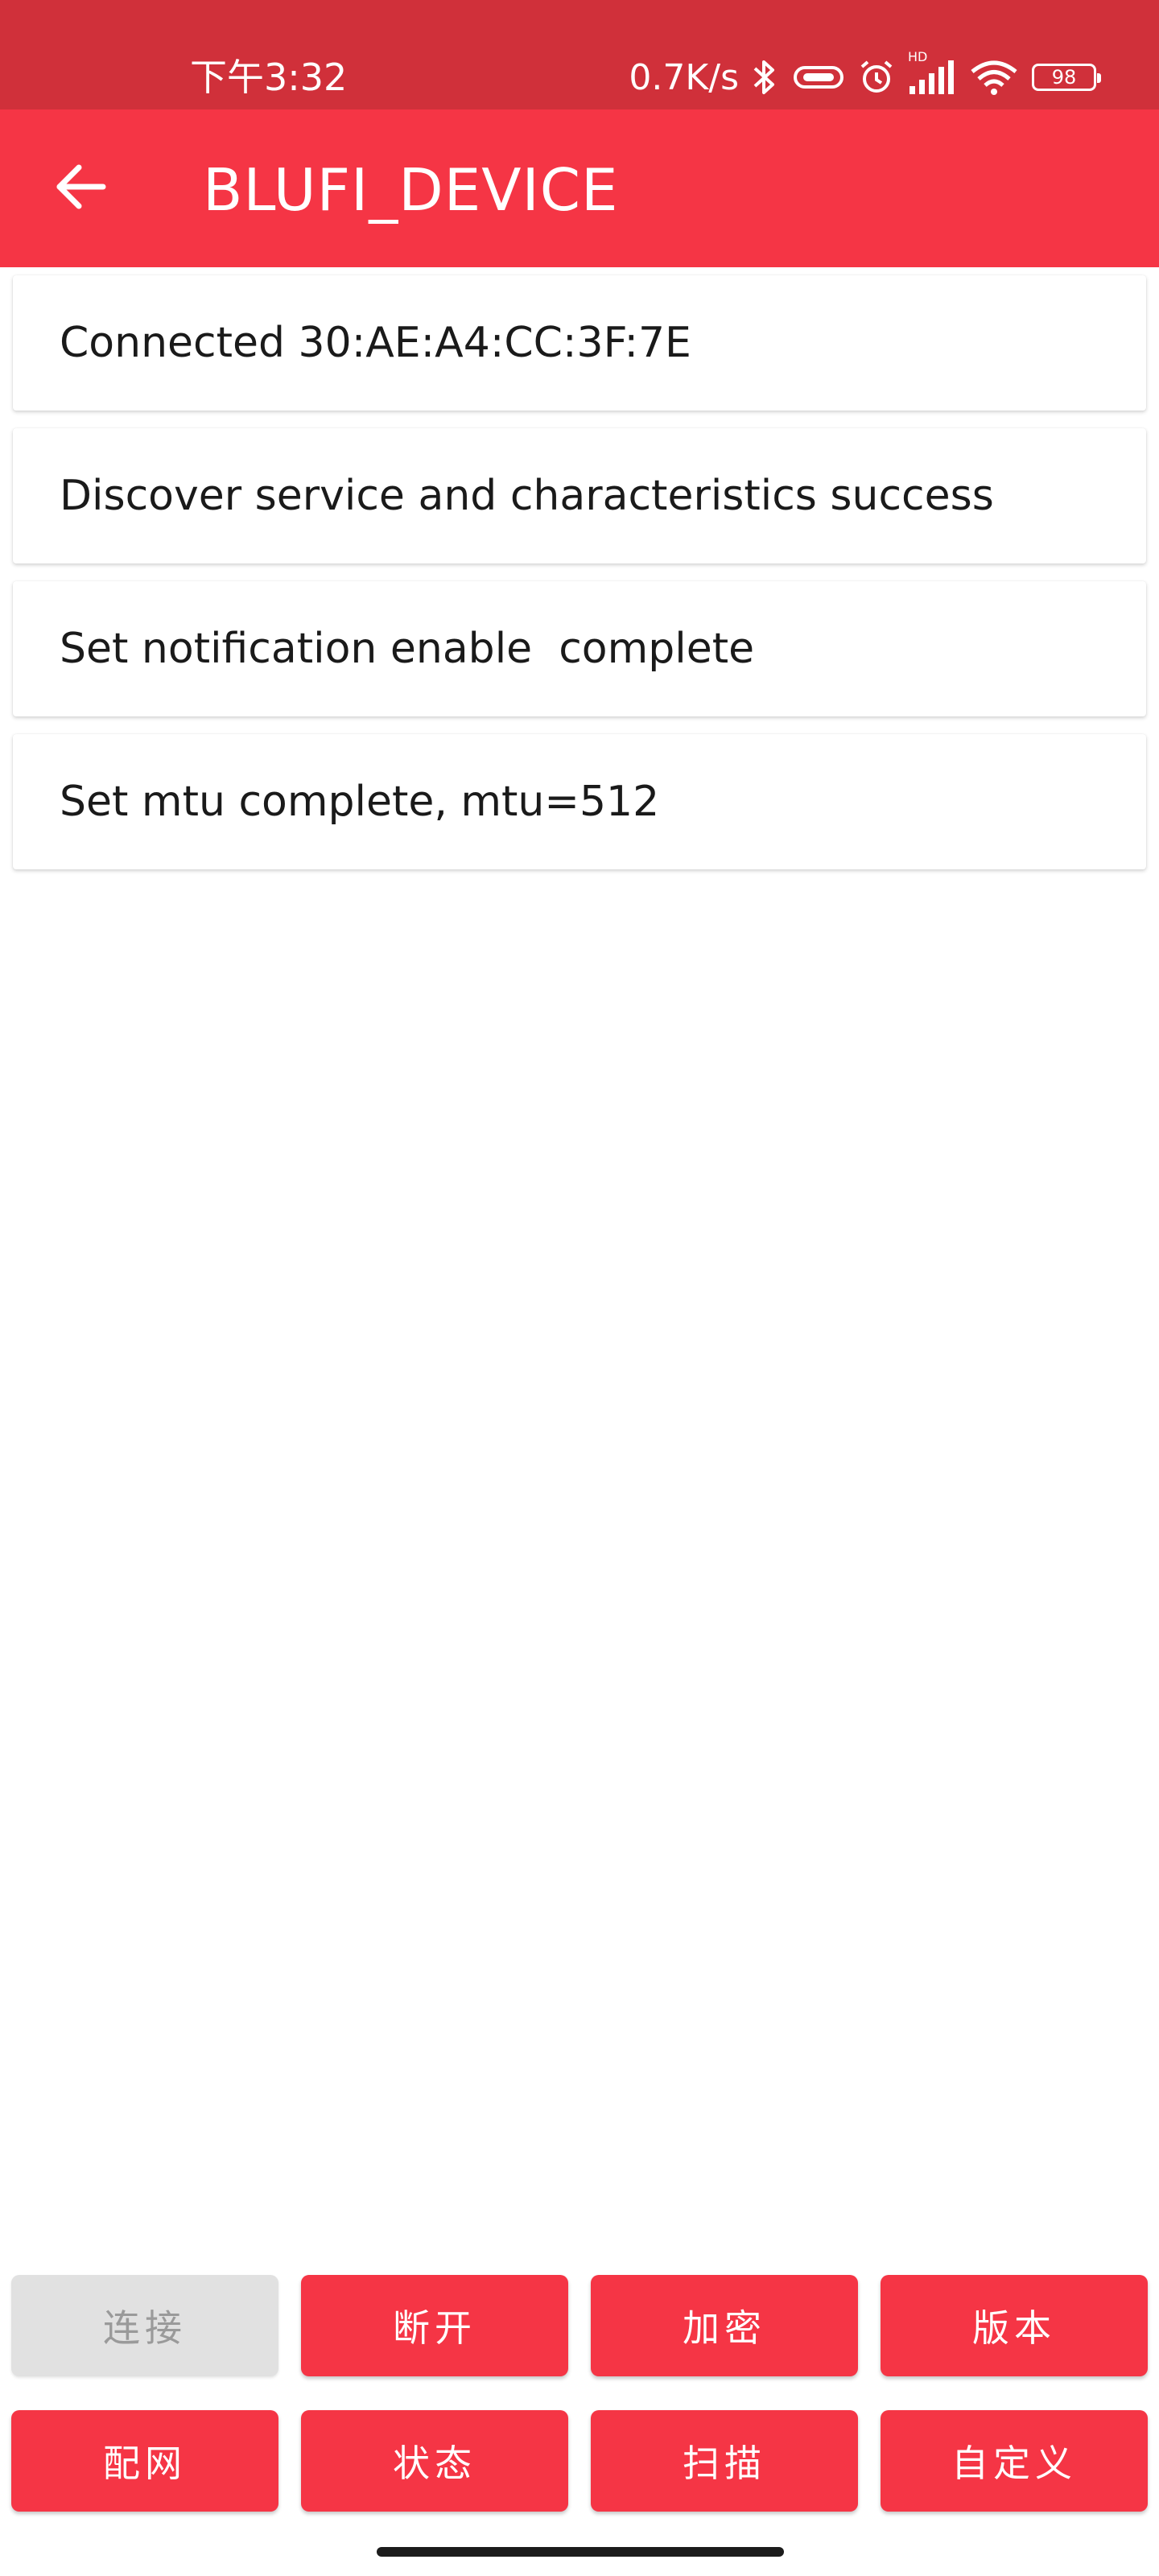  What do you see at coordinates (579, 801) in the screenshot?
I see `log-item: Set mtu complete, mtu=512` at bounding box center [579, 801].